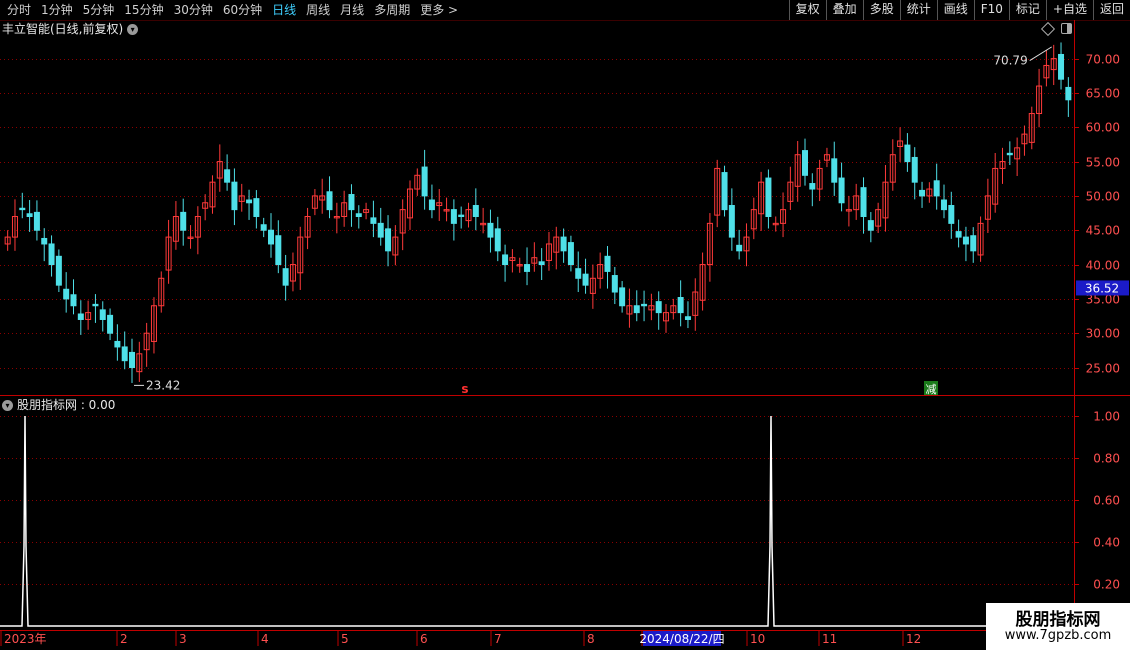  I want to click on high-arrow, so click(1040, 54).